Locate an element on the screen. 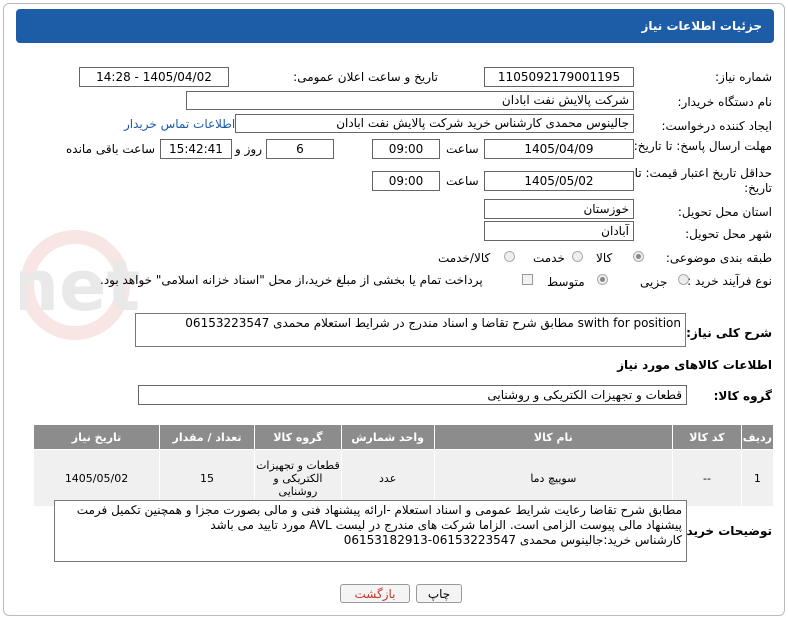  price-date-field: 1405/05/02 is located at coordinates (559, 181).